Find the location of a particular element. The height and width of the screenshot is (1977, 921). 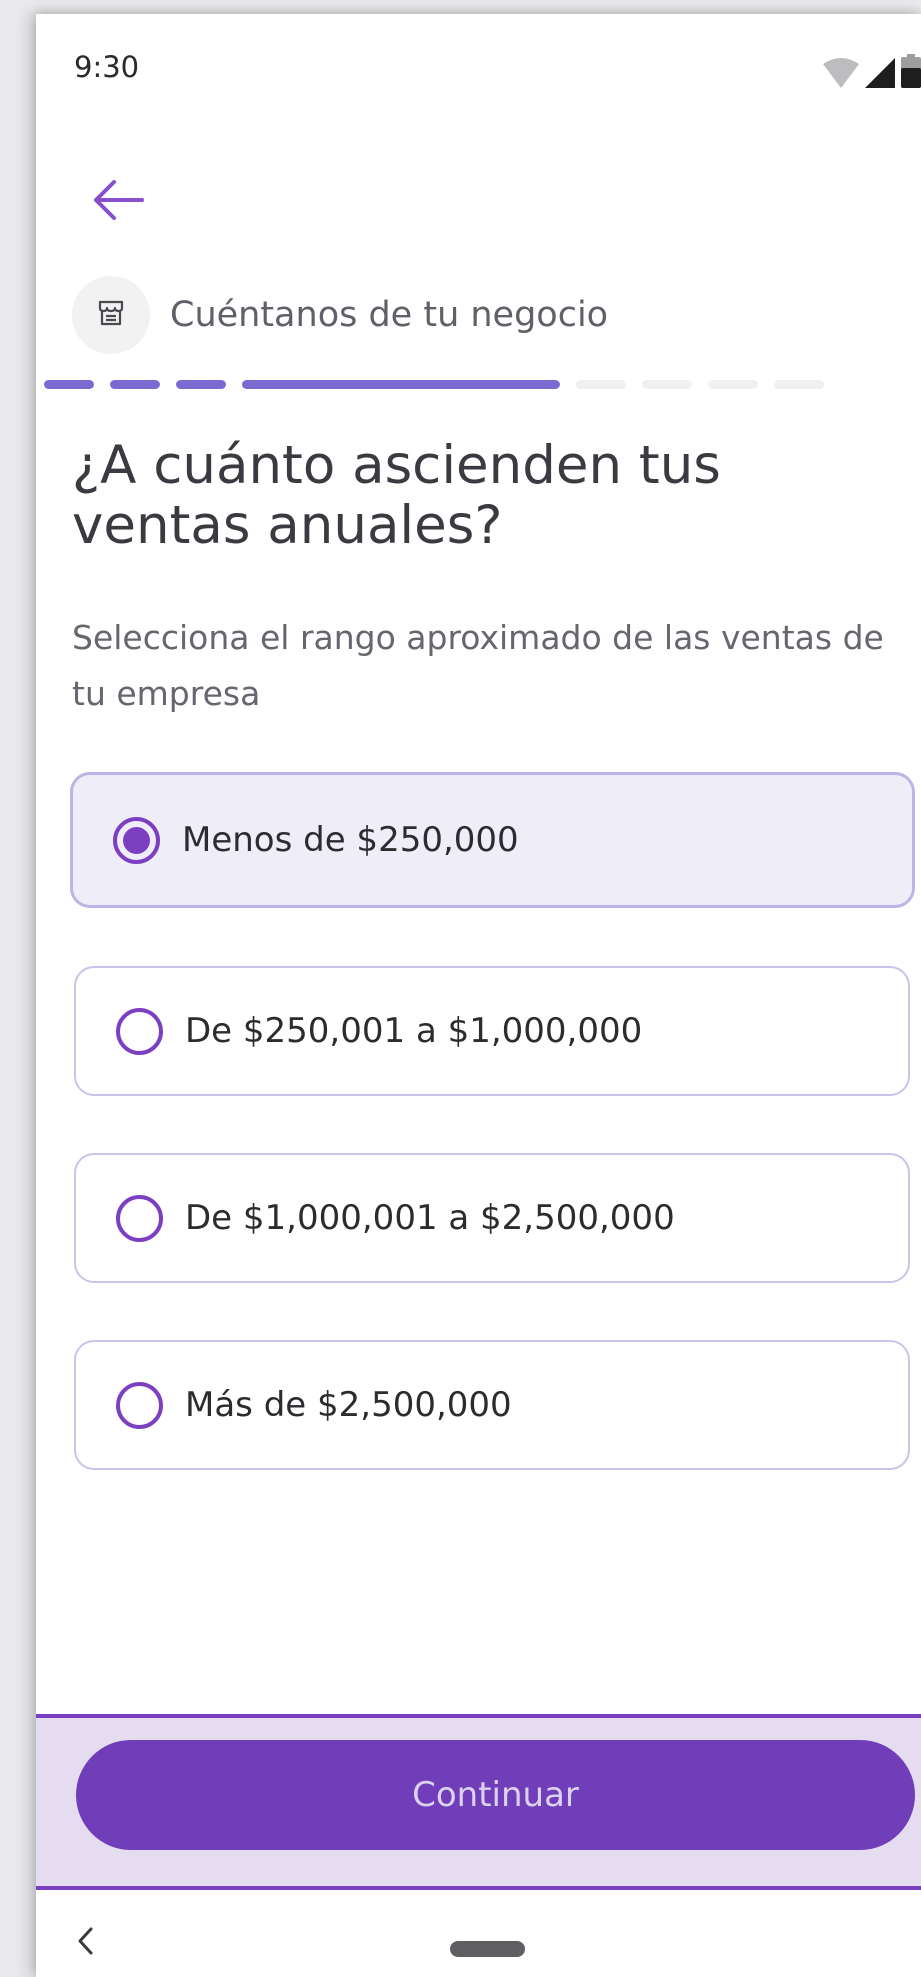

progress-indicator is located at coordinates (482, 384).